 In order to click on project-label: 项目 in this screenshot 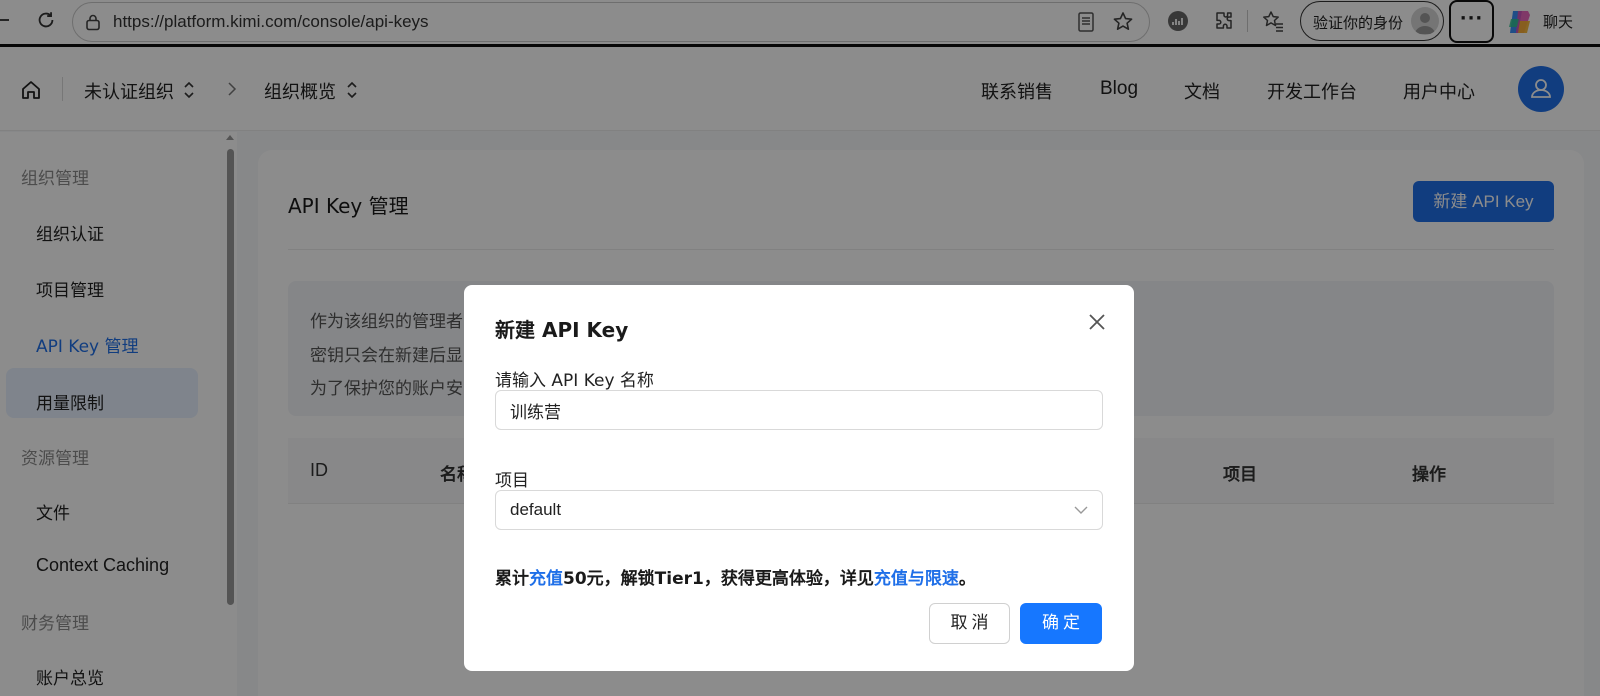, I will do `click(512, 481)`.